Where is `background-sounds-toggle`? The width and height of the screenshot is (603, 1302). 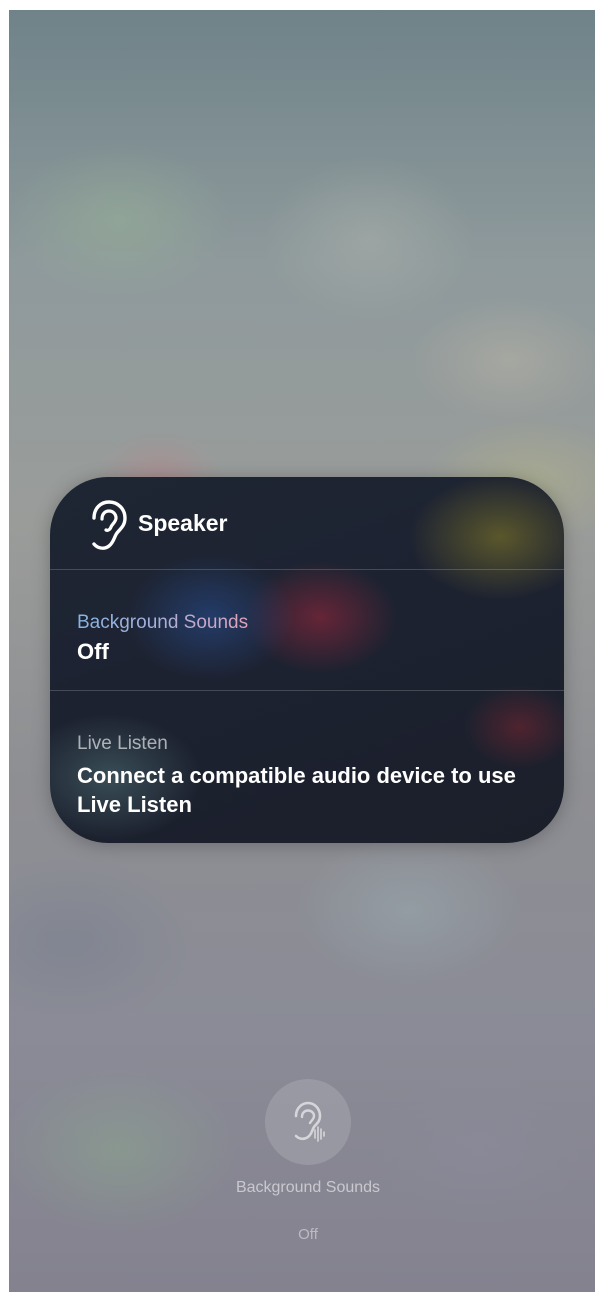 background-sounds-toggle is located at coordinates (308, 1122).